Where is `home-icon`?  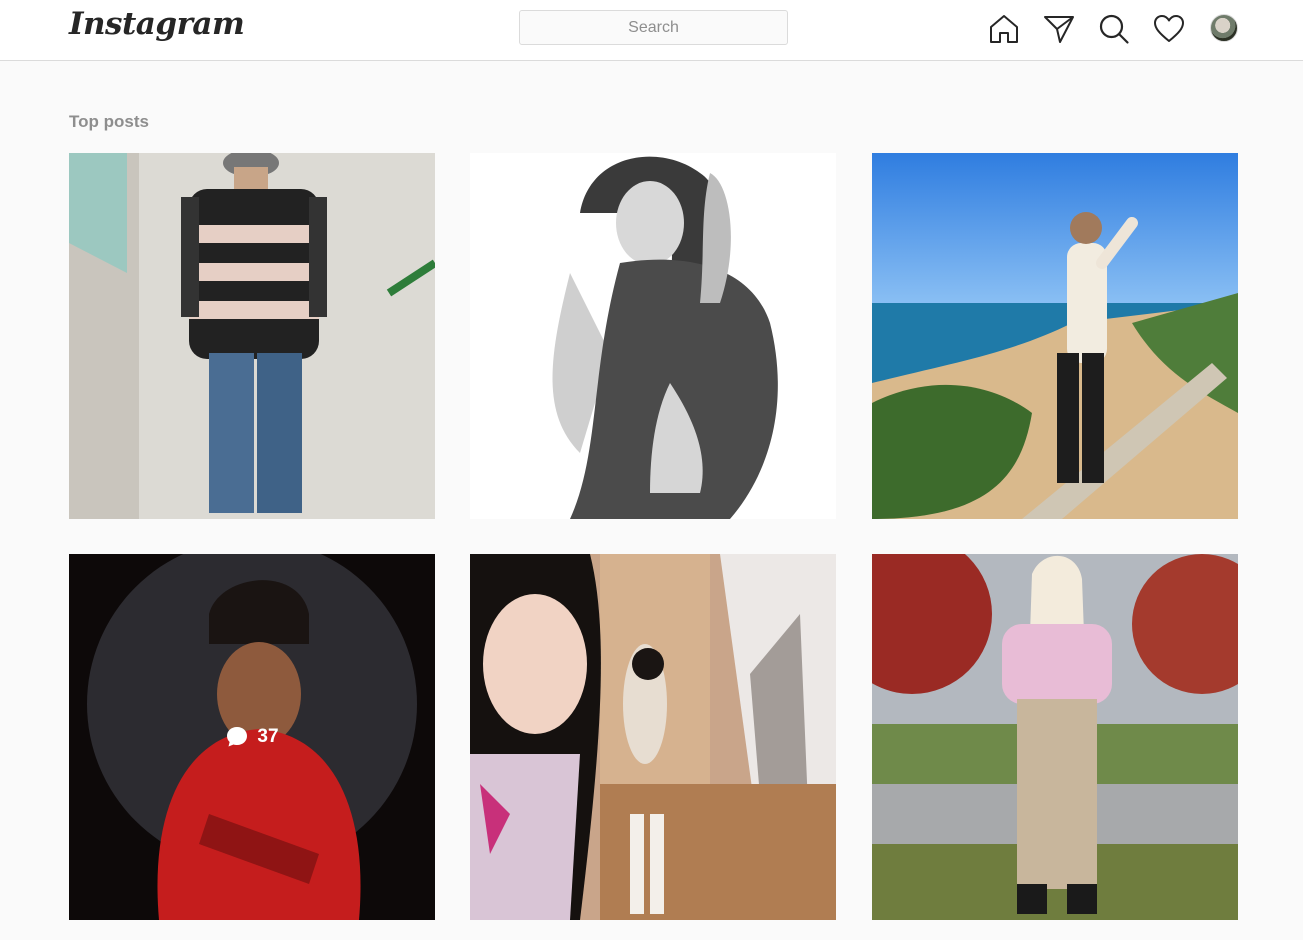 home-icon is located at coordinates (1004, 29).